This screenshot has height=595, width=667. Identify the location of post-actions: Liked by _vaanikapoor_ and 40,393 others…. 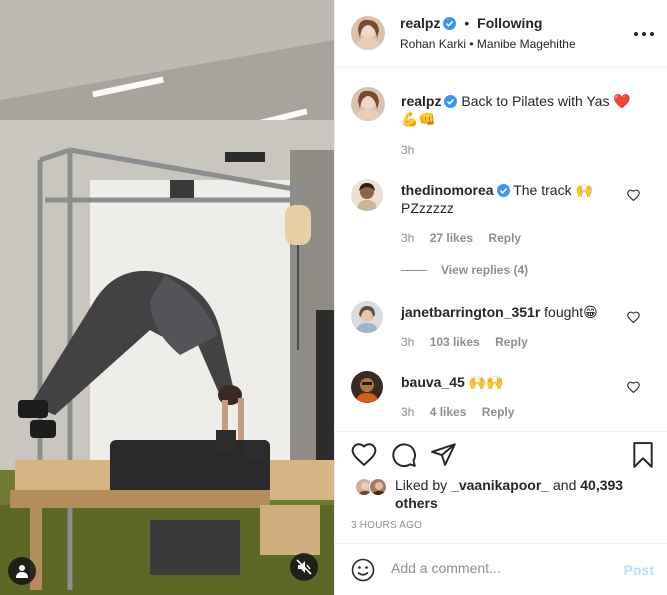
(501, 487).